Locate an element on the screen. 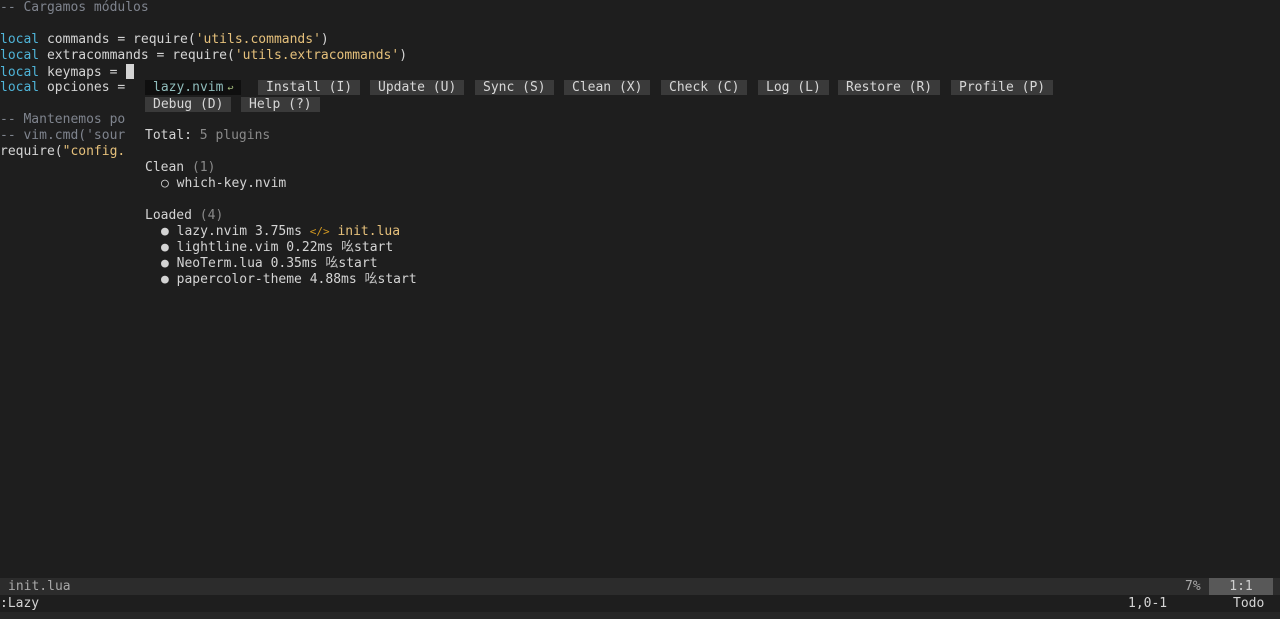 This screenshot has height=619, width=1280. ruler: 1,0-1 is located at coordinates (1148, 603).